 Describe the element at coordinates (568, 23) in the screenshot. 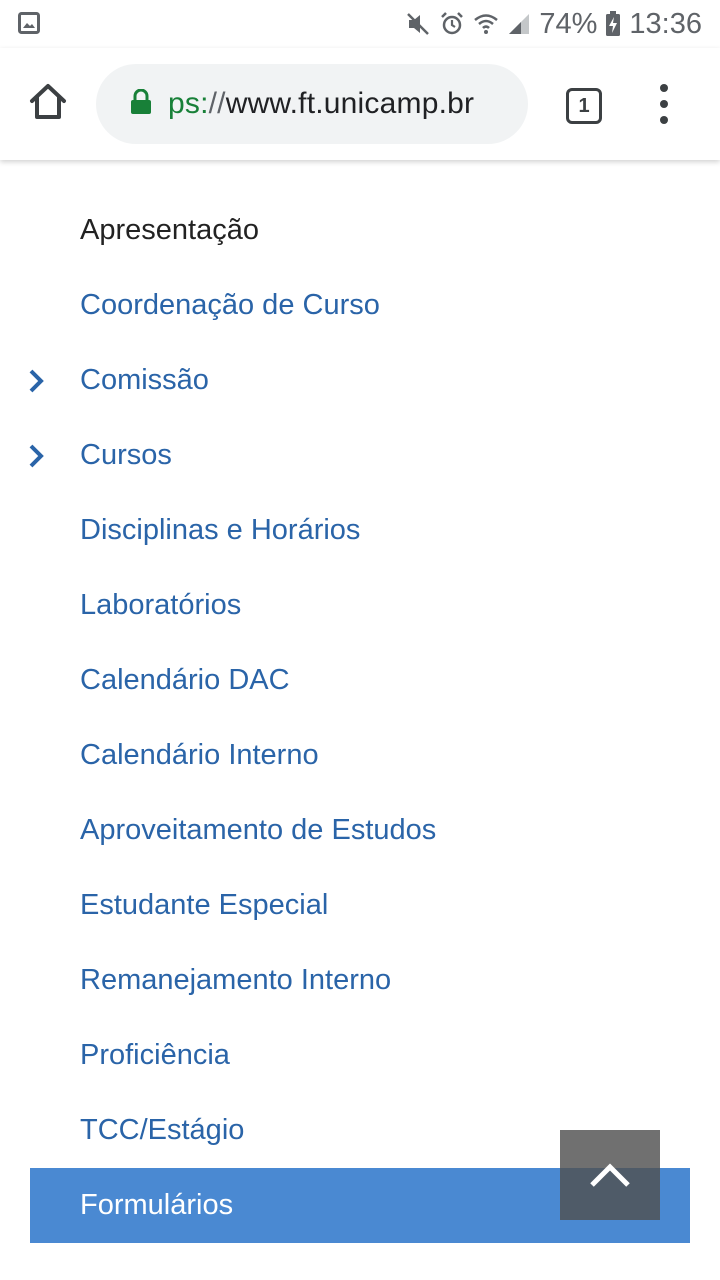

I see `battery-percent: 74%` at that location.